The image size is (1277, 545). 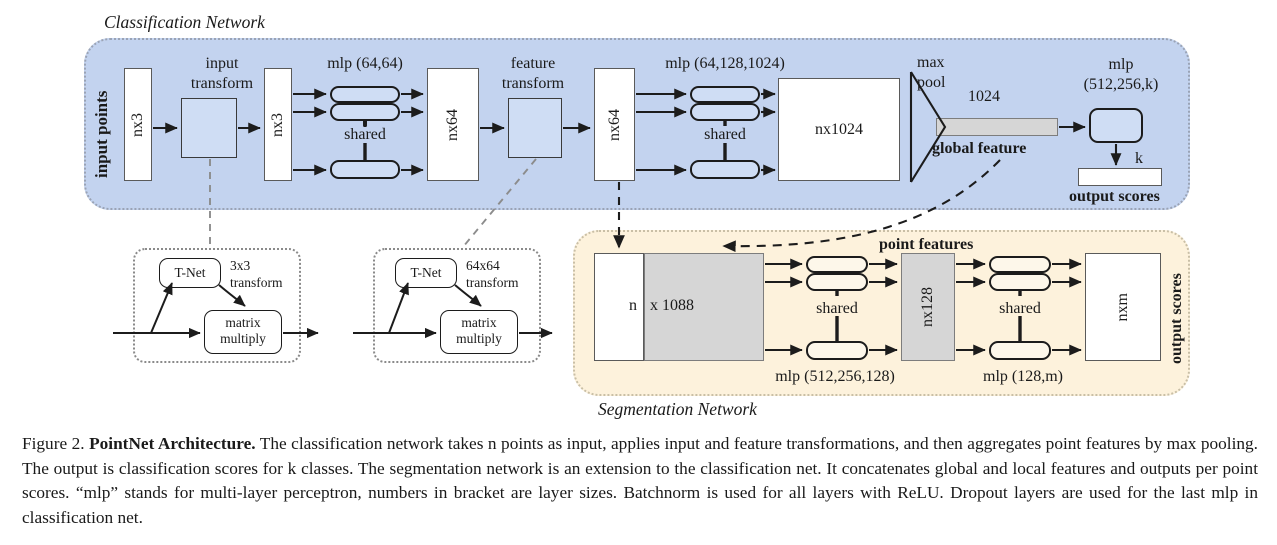 I want to click on input-tnet-transform-line2: transform, so click(x=256, y=282).